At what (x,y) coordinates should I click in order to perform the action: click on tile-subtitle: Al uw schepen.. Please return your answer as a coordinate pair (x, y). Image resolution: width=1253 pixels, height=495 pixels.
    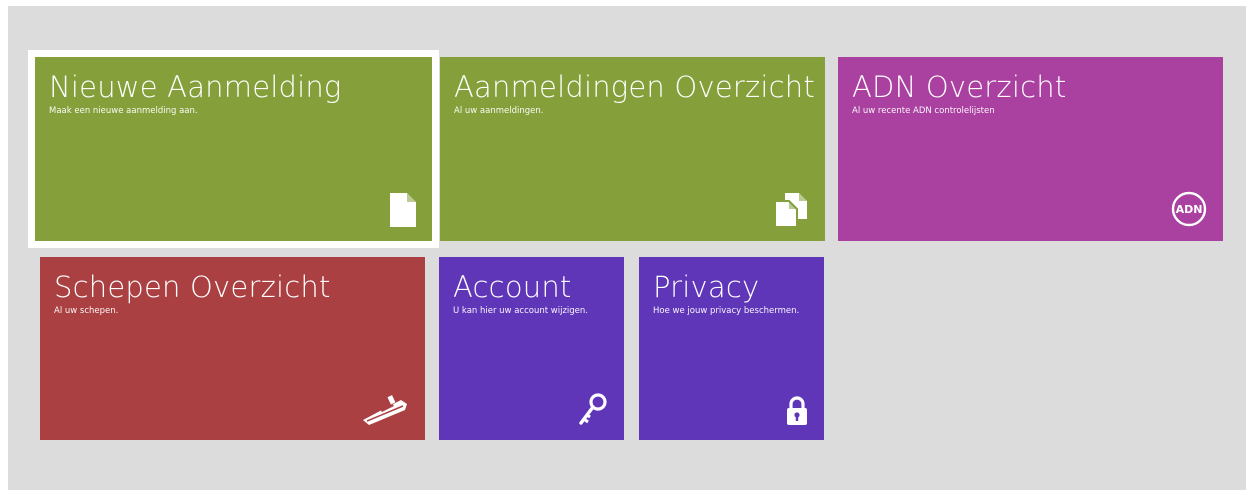
    Looking at the image, I should click on (86, 311).